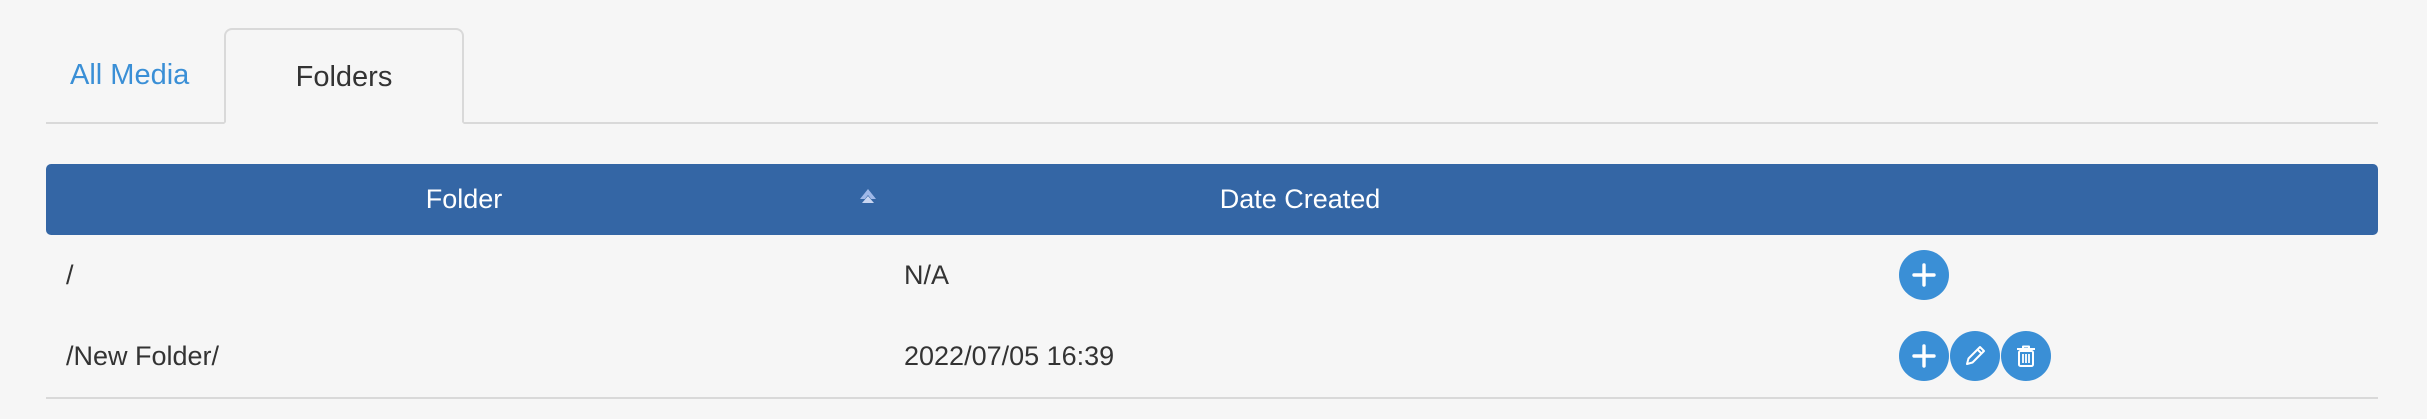  I want to click on edit-folder-button, so click(1975, 356).